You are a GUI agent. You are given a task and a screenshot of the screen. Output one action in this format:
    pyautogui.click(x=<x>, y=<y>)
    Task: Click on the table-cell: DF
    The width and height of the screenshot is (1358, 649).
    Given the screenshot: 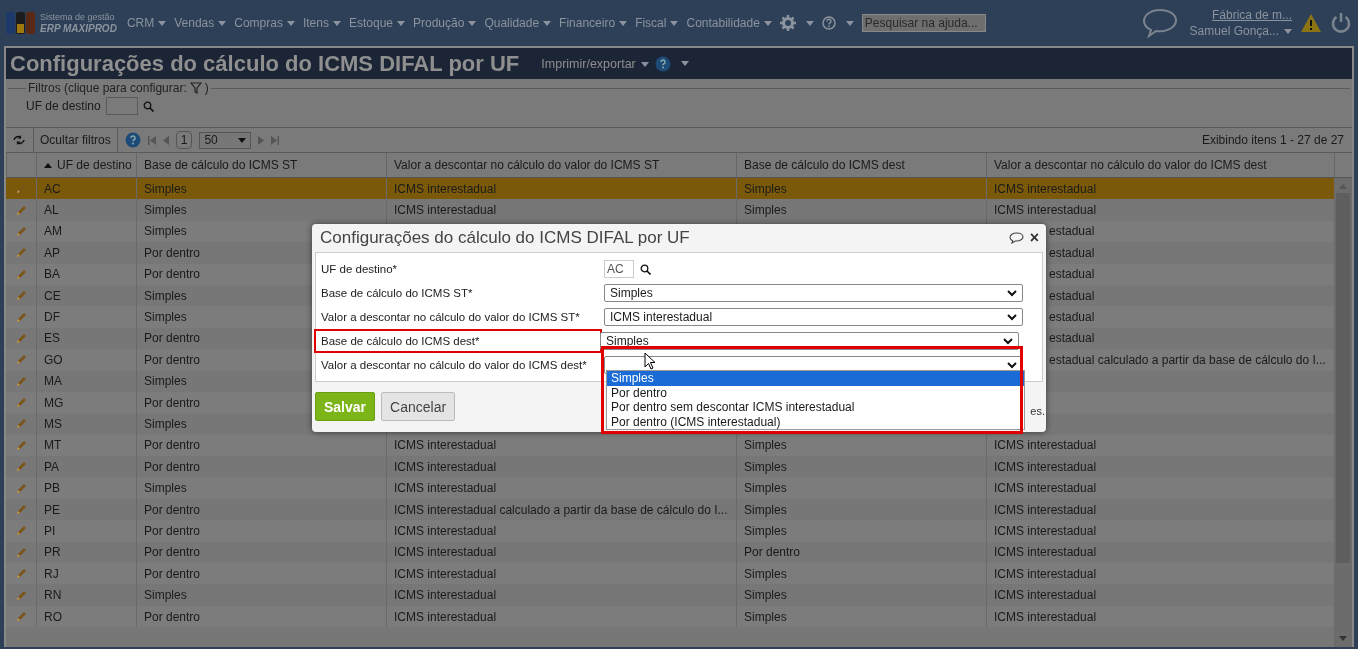 What is the action you would take?
    pyautogui.click(x=86, y=317)
    